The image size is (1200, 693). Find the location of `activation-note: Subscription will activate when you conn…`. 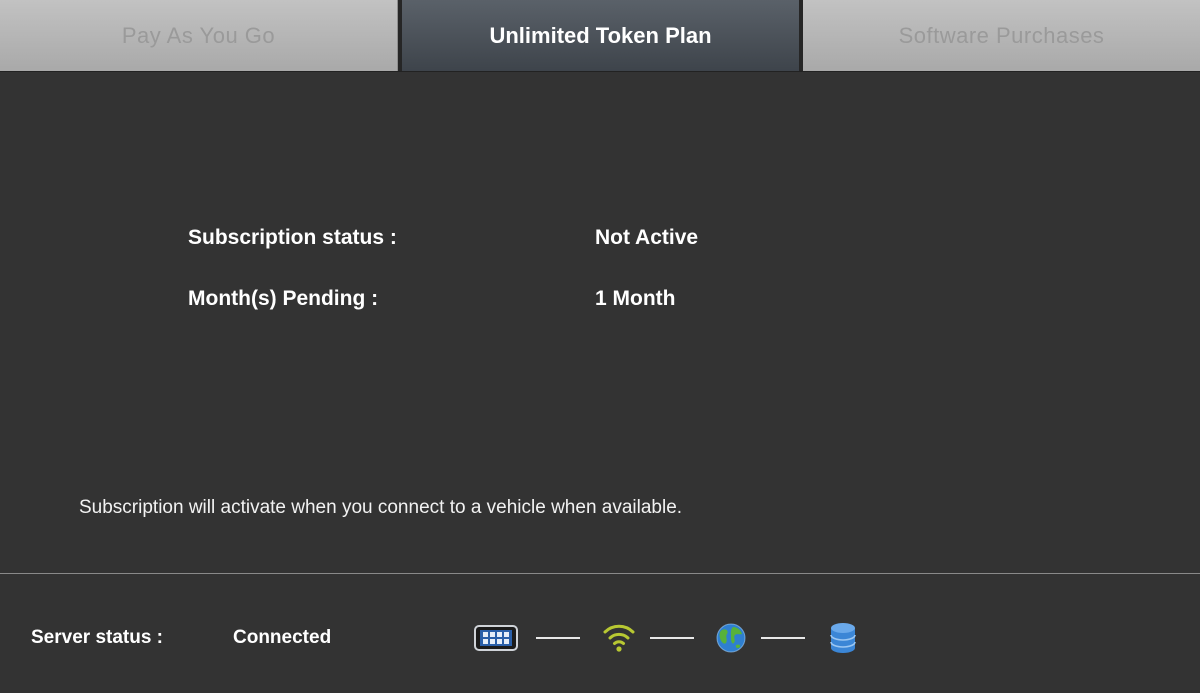

activation-note: Subscription will activate when you conn… is located at coordinates (381, 507).